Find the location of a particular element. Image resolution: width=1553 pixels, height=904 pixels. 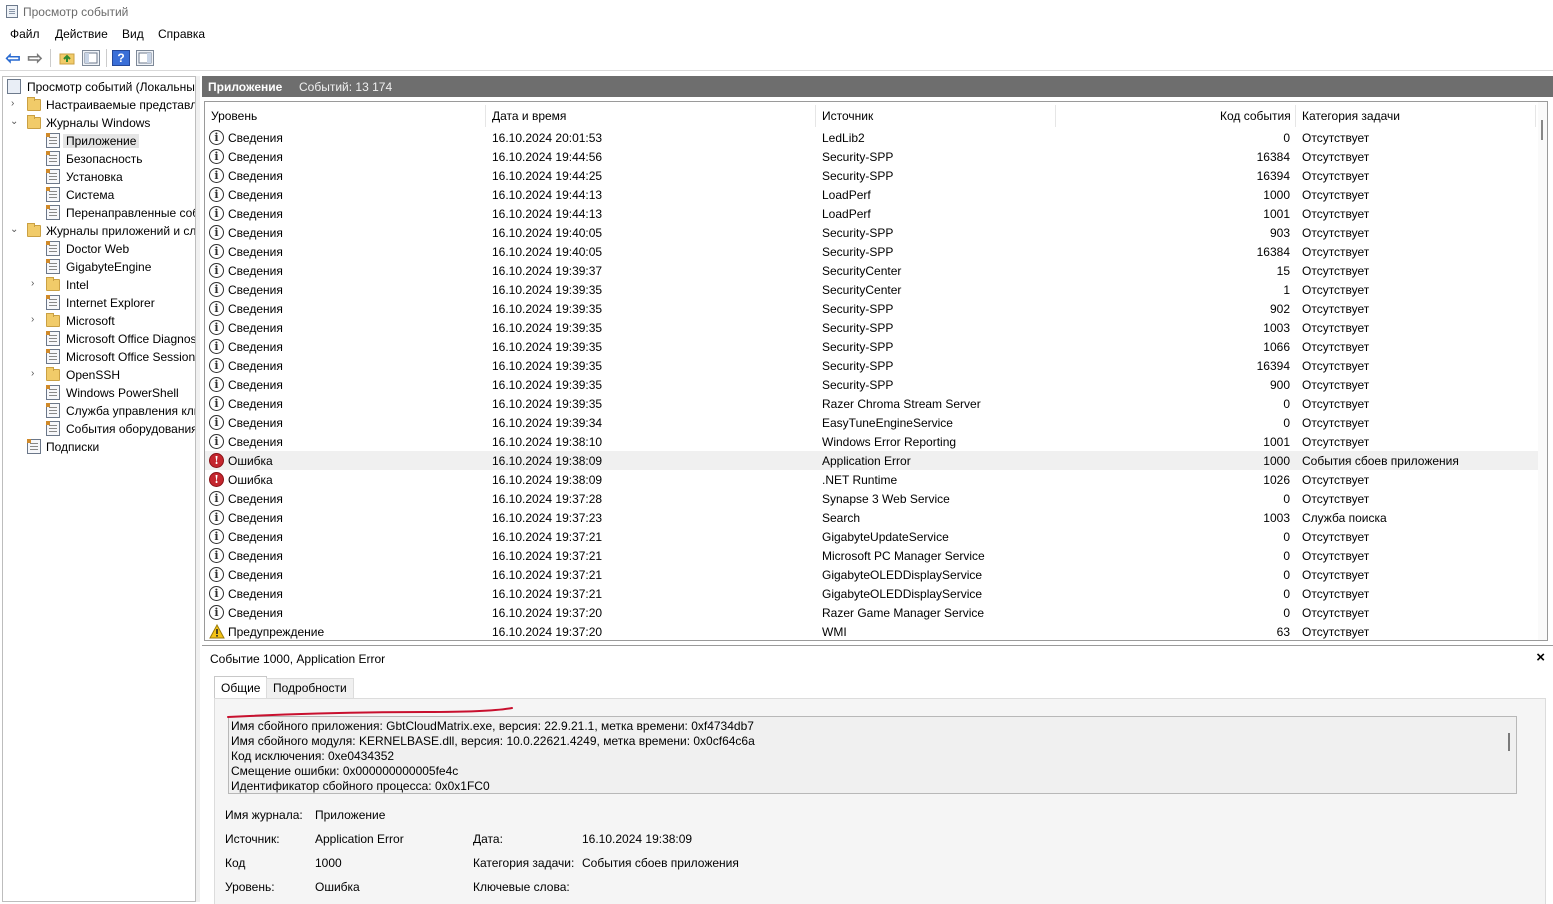

tree-node-setup: Установка is located at coordinates (100, 177).